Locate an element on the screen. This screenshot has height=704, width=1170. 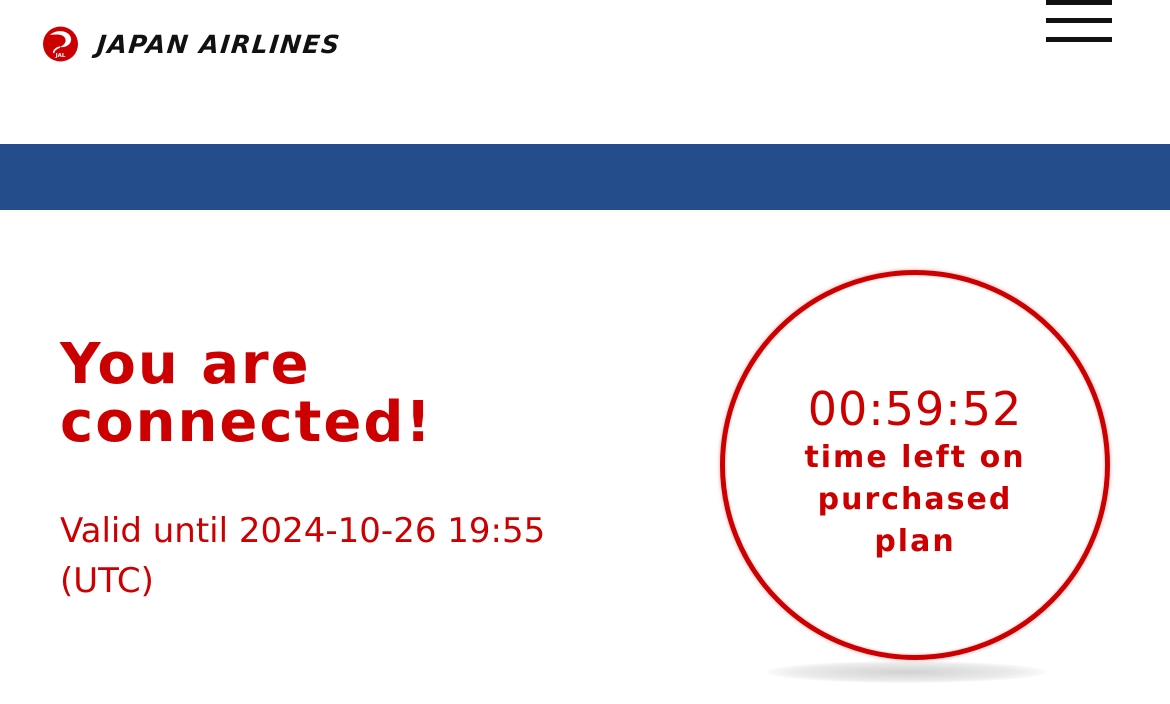
jal-crane-icon: JAL is located at coordinates (60, 44).